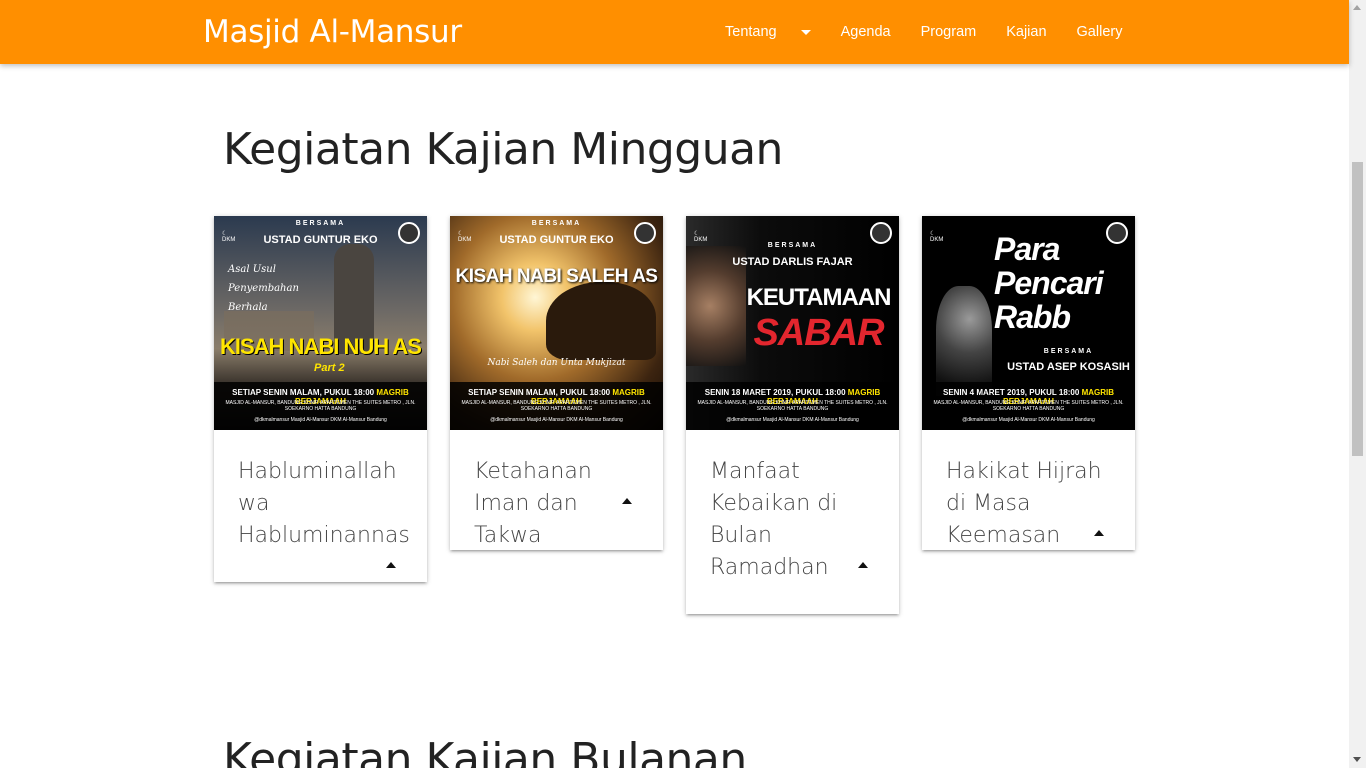  Describe the element at coordinates (1357, 309) in the screenshot. I see `scroll-thumb` at that location.